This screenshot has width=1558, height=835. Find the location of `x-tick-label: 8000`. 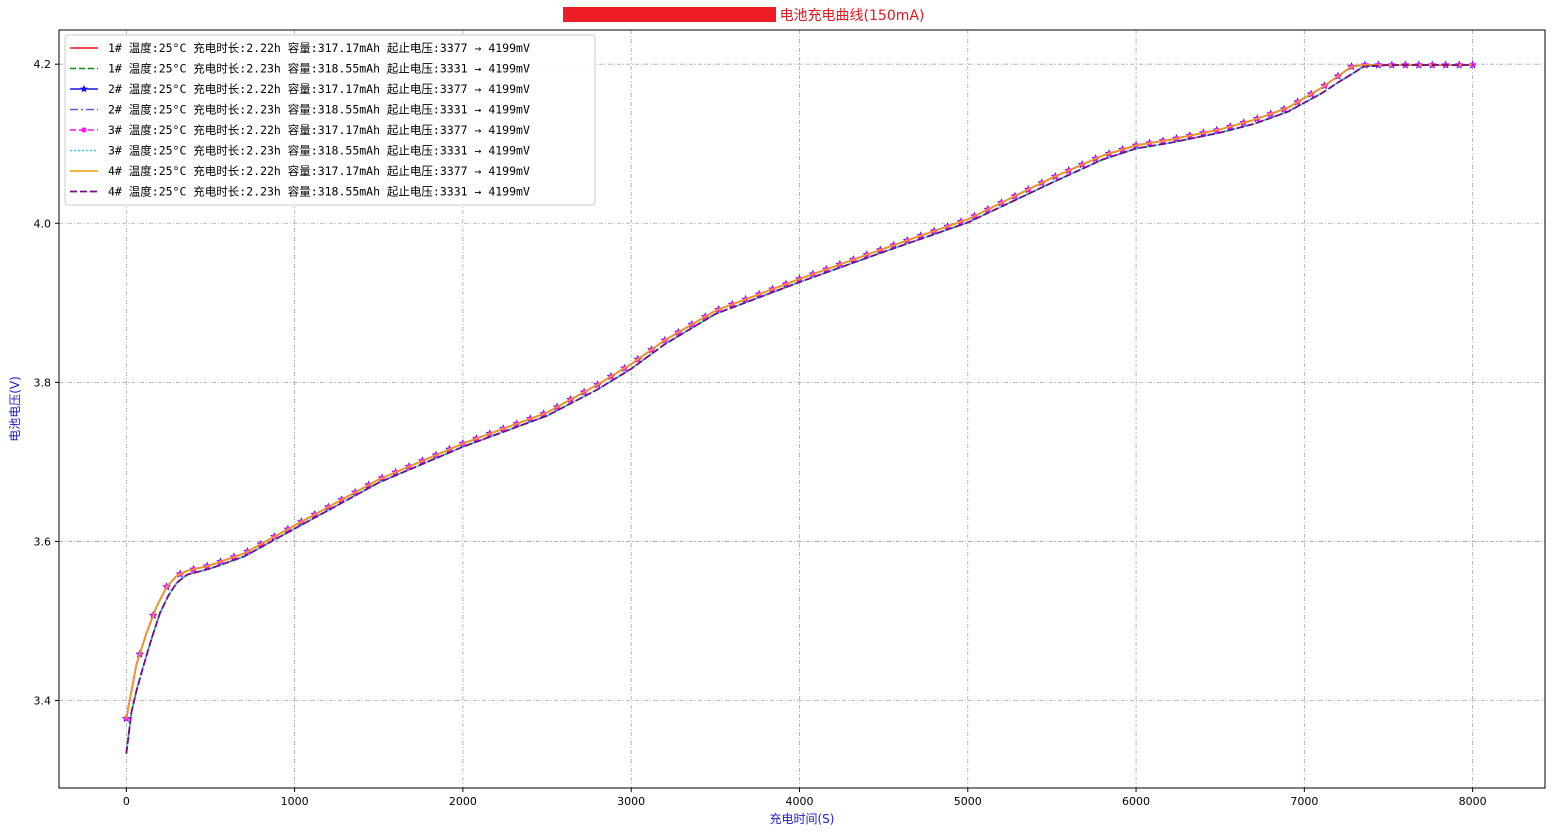

x-tick-label: 8000 is located at coordinates (1473, 801).